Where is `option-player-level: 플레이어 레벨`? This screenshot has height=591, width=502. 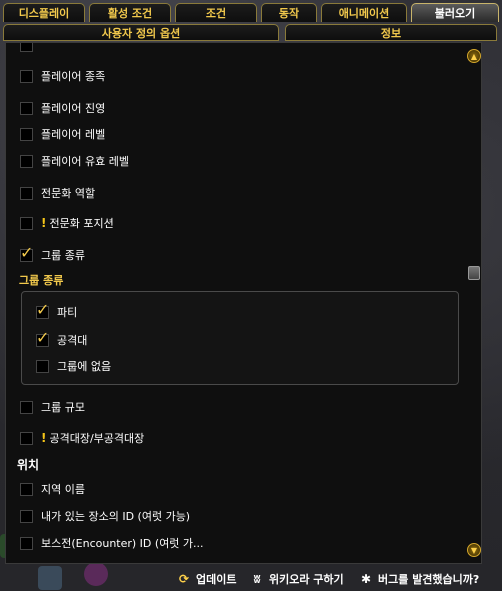
option-player-level: 플레이어 레벨 is located at coordinates (62, 134).